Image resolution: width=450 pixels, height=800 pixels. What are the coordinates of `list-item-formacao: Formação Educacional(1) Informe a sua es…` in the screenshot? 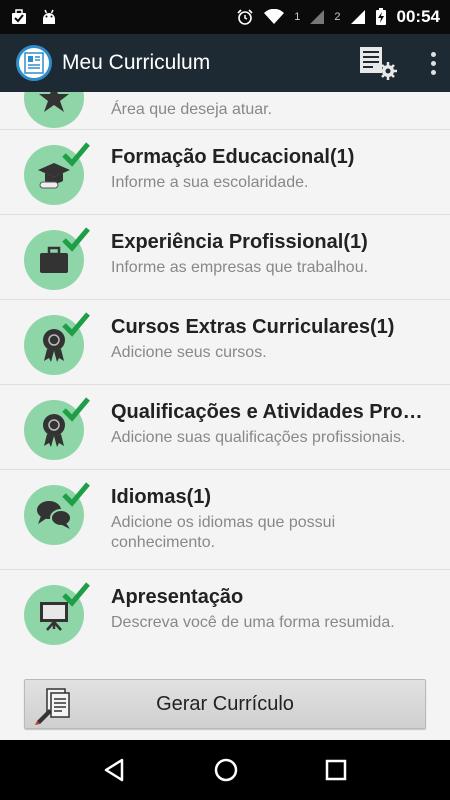 It's located at (225, 172).